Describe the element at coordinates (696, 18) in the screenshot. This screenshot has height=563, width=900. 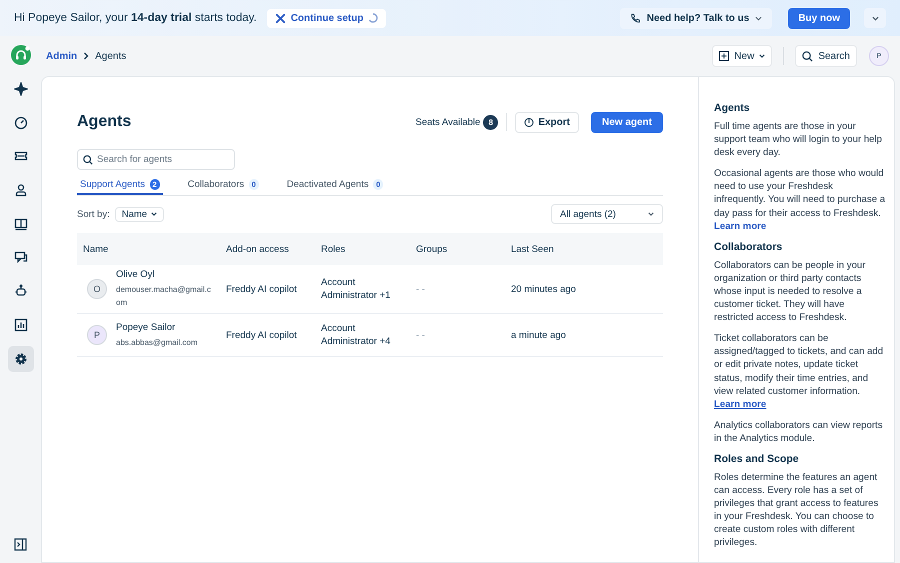
I see `help-button: Need help? Talk to us` at that location.